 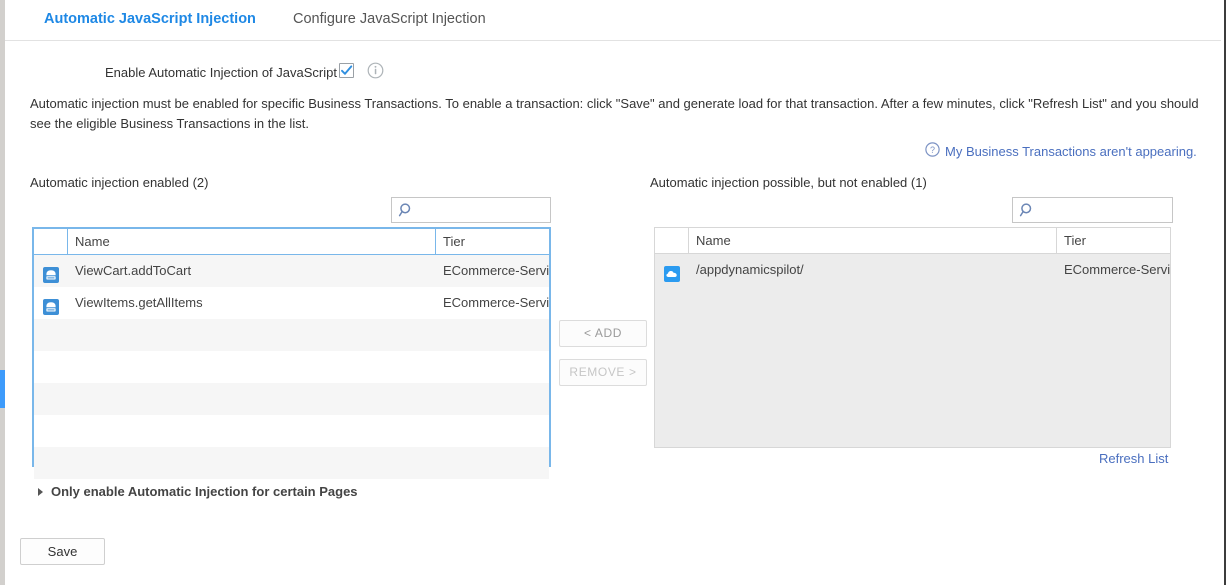 What do you see at coordinates (62, 551) in the screenshot?
I see `save-button: Save` at bounding box center [62, 551].